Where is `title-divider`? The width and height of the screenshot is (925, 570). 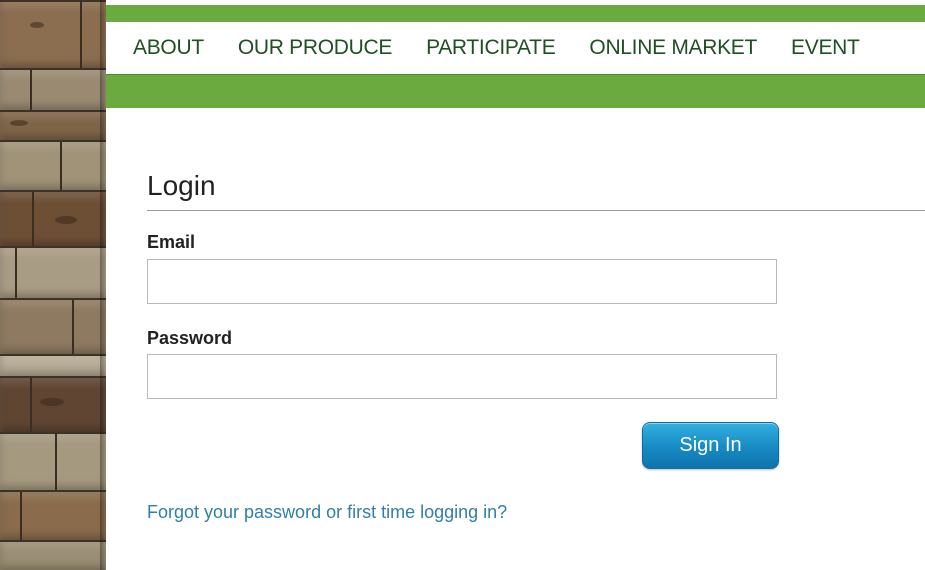 title-divider is located at coordinates (536, 210).